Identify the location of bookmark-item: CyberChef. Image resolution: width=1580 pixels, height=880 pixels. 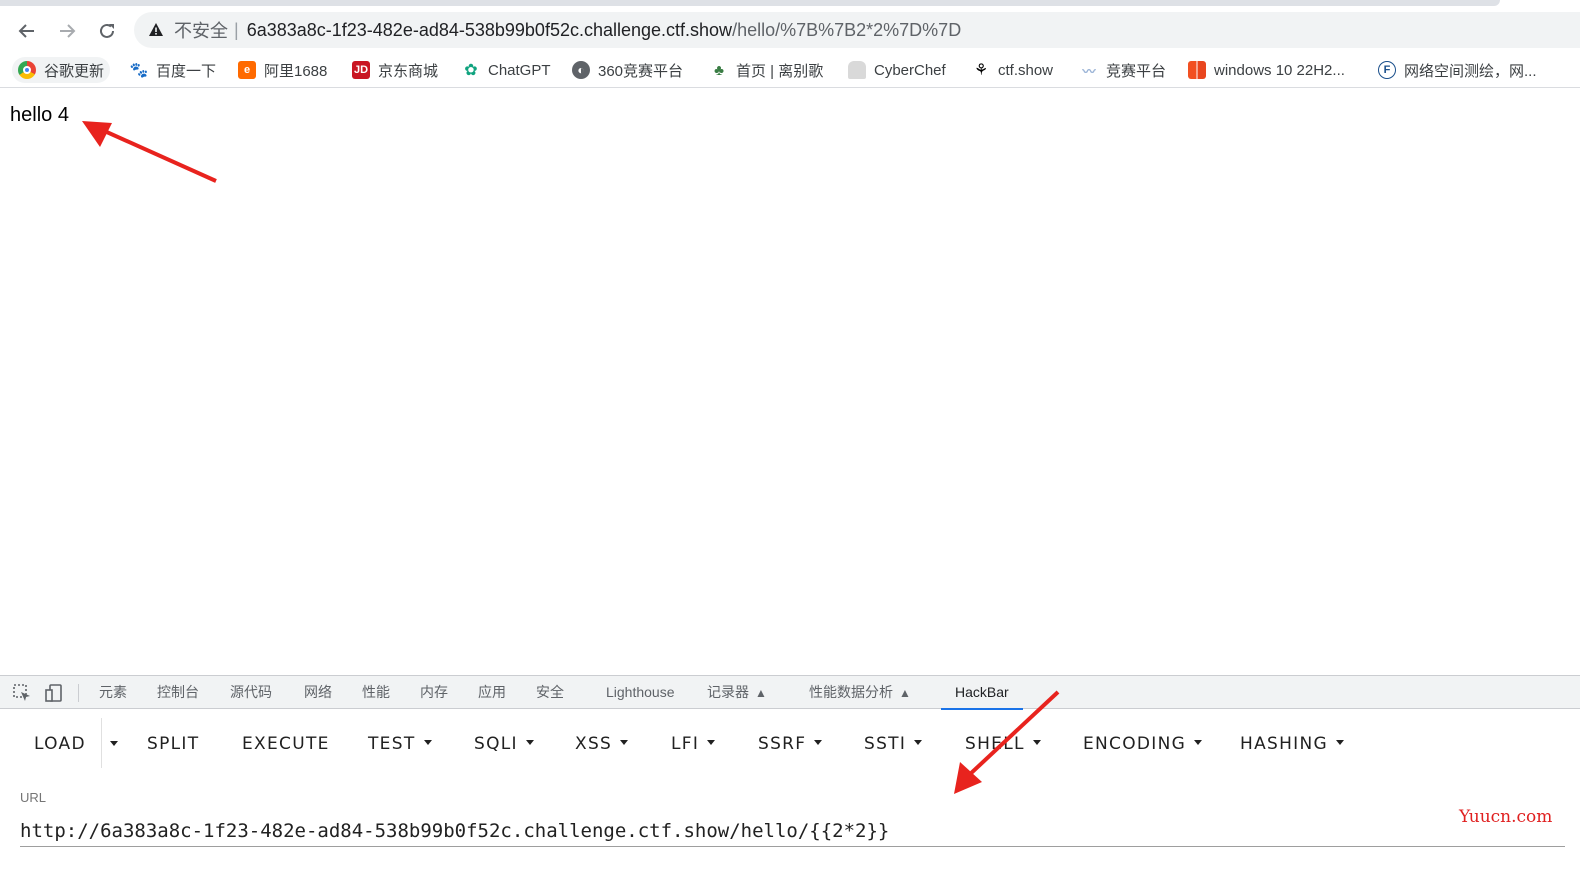
(897, 70).